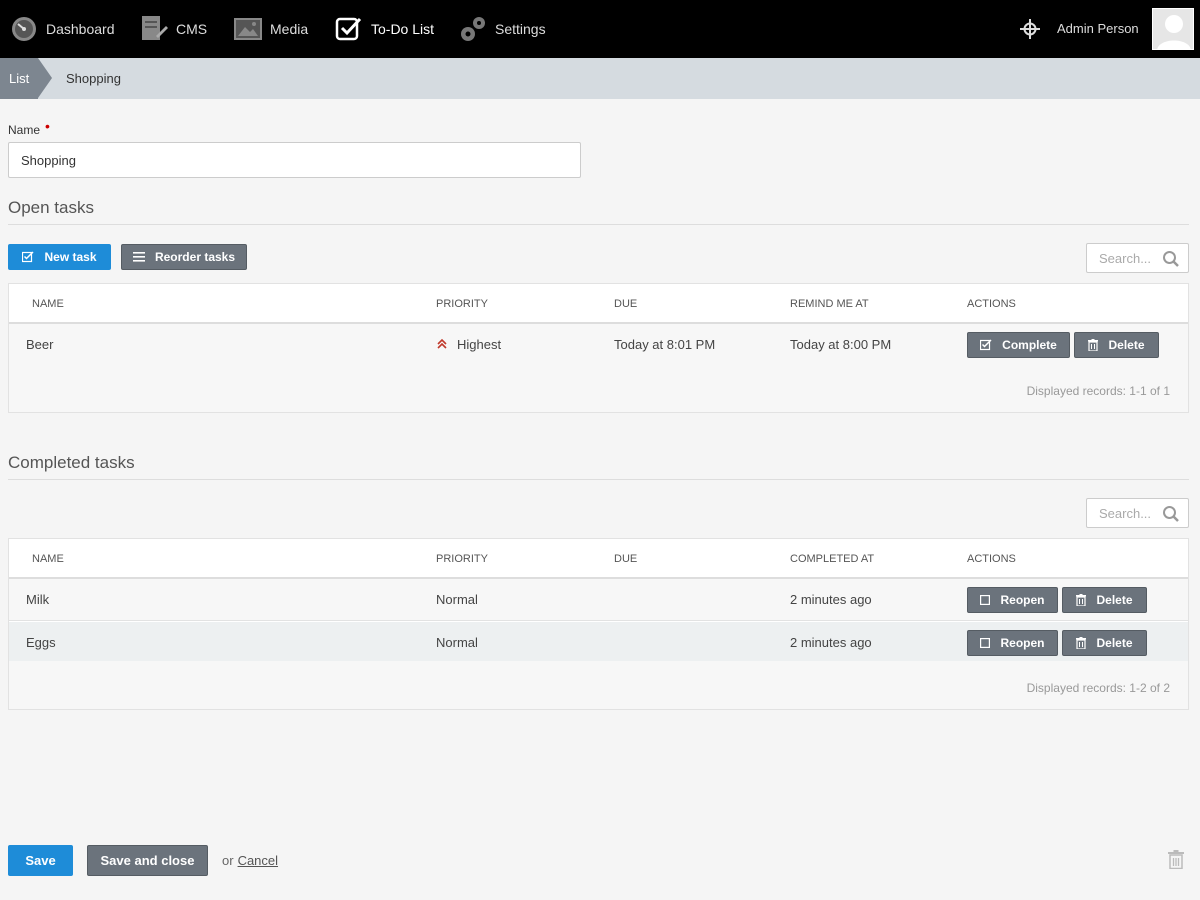 Image resolution: width=1200 pixels, height=900 pixels. What do you see at coordinates (294, 160) in the screenshot?
I see `name-field` at bounding box center [294, 160].